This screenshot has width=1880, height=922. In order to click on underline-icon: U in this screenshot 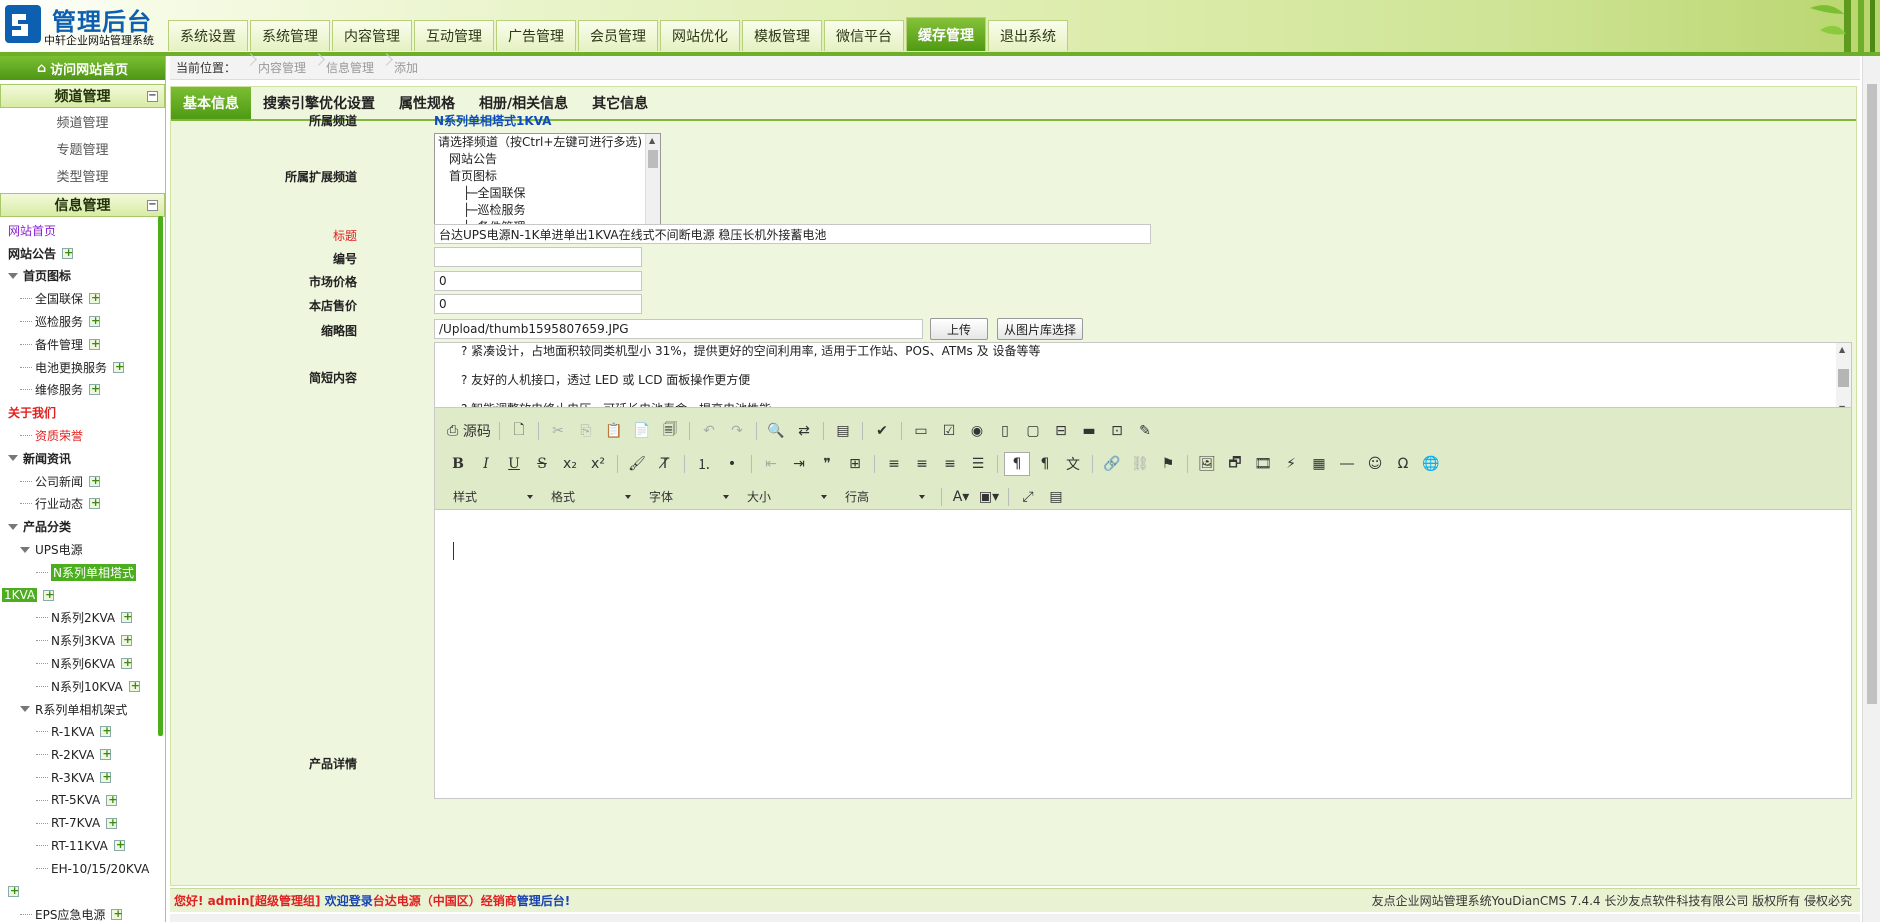, I will do `click(514, 464)`.